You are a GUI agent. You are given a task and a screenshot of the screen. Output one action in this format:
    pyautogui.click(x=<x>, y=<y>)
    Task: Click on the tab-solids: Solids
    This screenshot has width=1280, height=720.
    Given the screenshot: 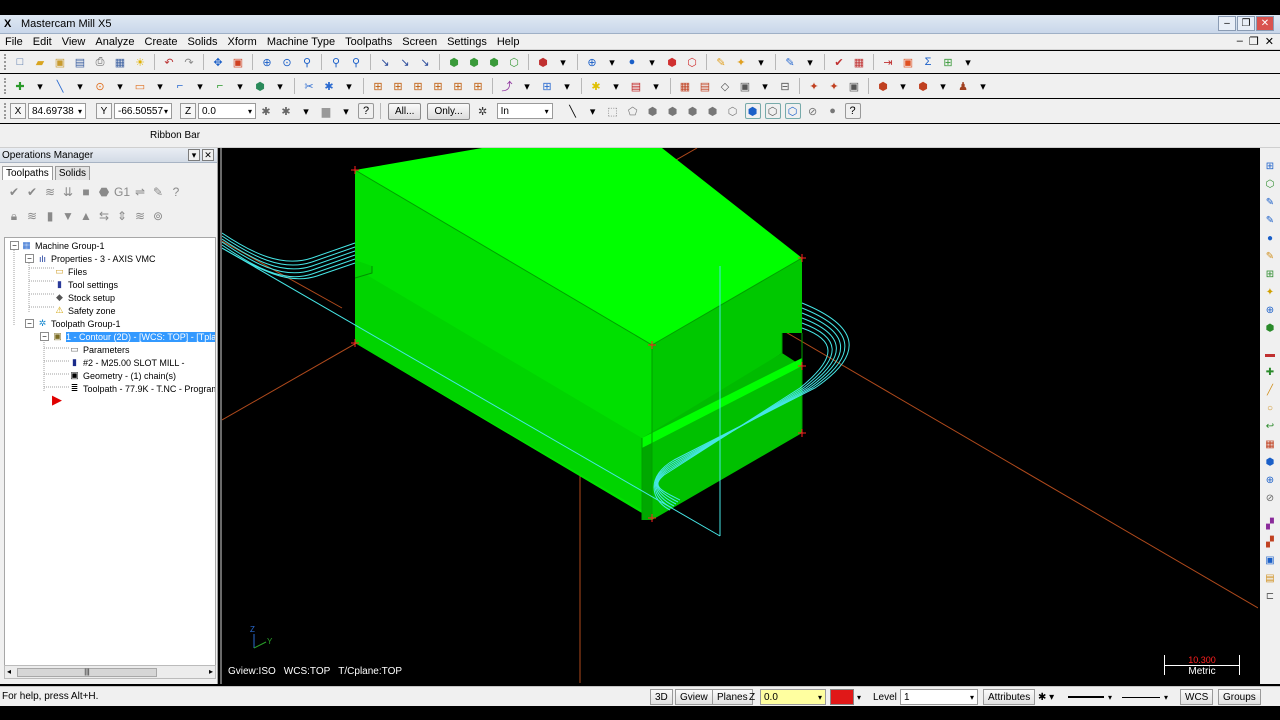 What is the action you would take?
    pyautogui.click(x=72, y=173)
    